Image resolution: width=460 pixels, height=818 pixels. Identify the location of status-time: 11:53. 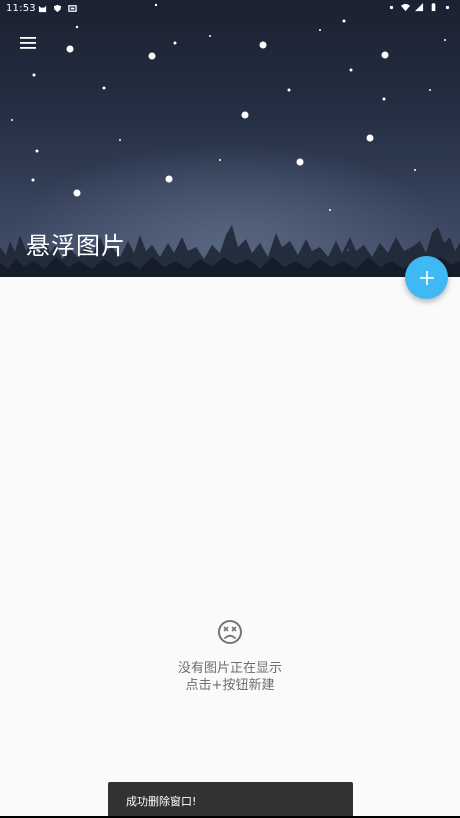
(21, 8).